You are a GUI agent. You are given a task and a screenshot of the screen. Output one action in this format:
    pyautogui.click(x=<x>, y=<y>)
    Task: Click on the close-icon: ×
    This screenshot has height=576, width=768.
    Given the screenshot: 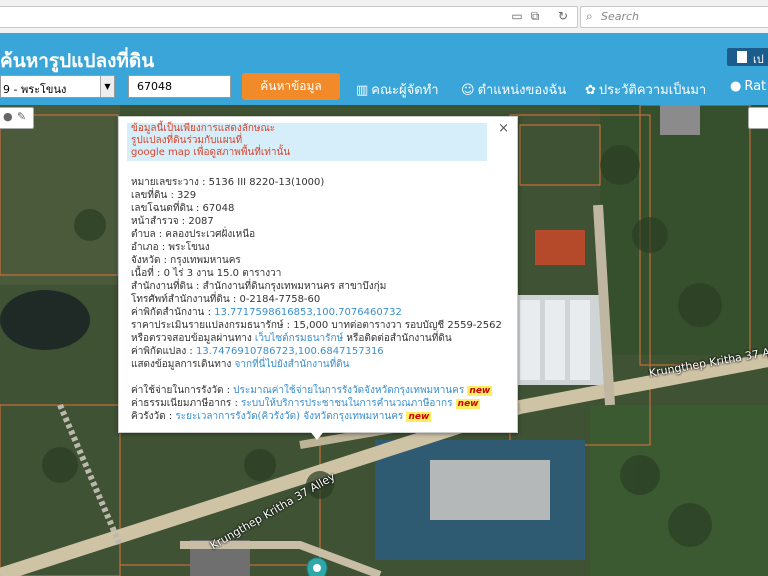 What is the action you would take?
    pyautogui.click(x=503, y=128)
    